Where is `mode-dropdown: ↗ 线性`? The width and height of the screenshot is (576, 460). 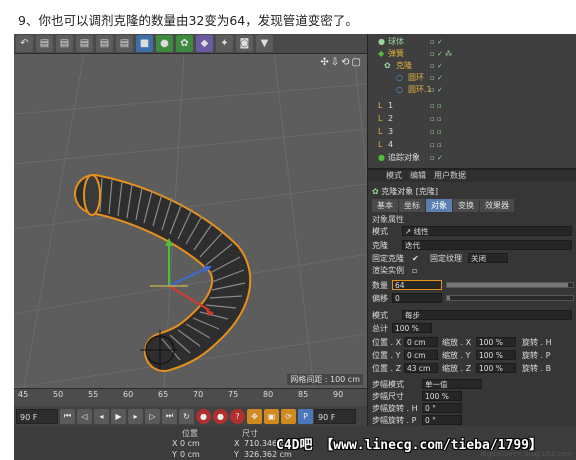
mode-dropdown: ↗ 线性 is located at coordinates (487, 231).